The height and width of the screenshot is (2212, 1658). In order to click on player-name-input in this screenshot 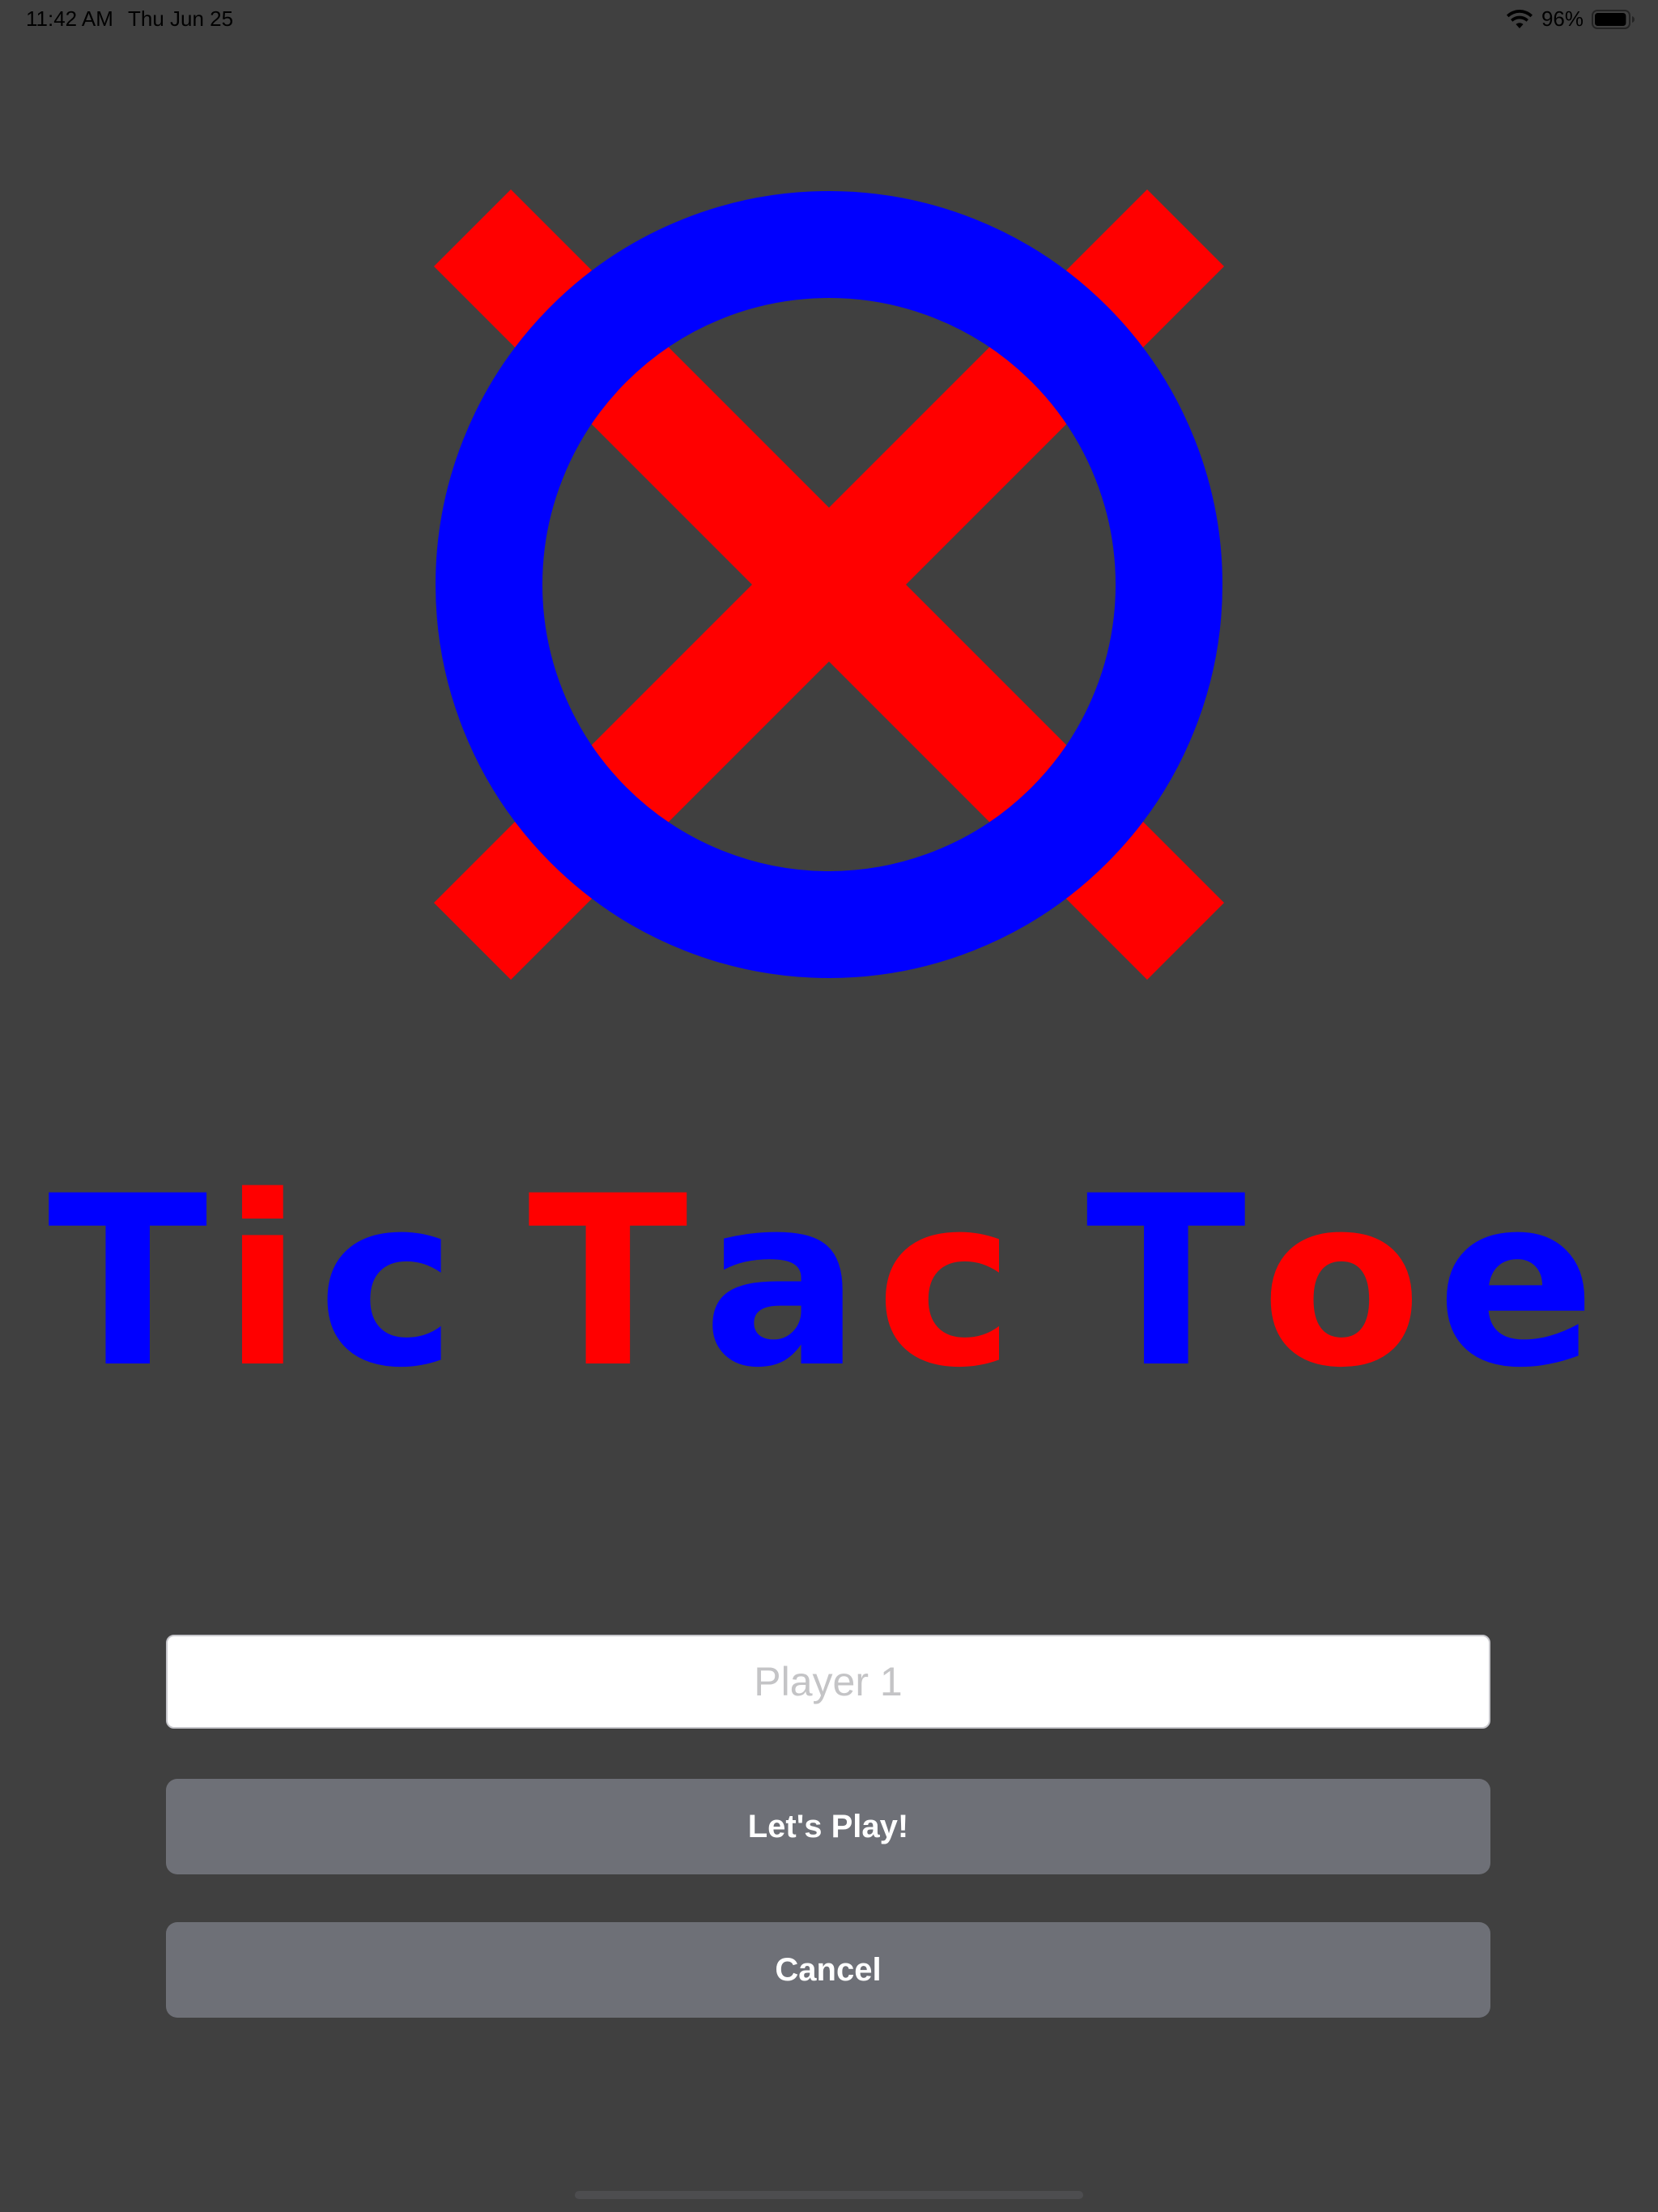, I will do `click(828, 1682)`.